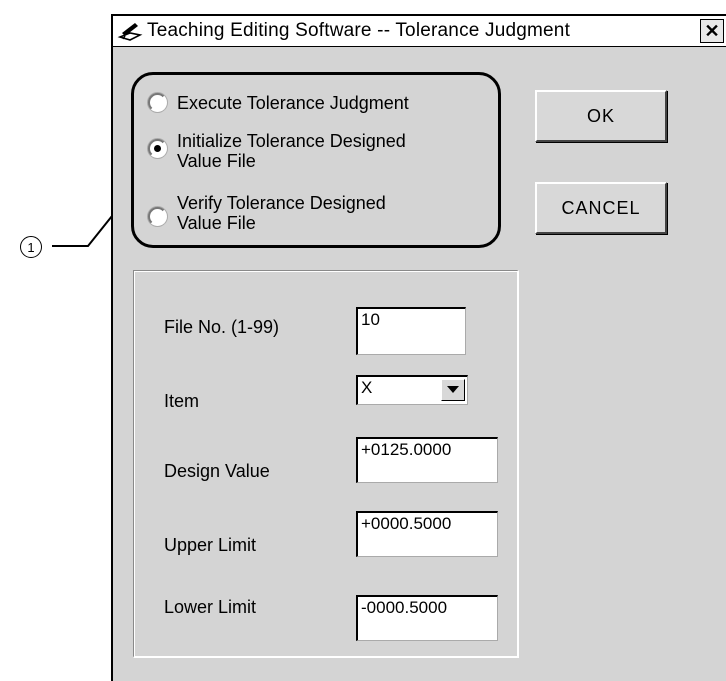  I want to click on ok-button: OK, so click(601, 116).